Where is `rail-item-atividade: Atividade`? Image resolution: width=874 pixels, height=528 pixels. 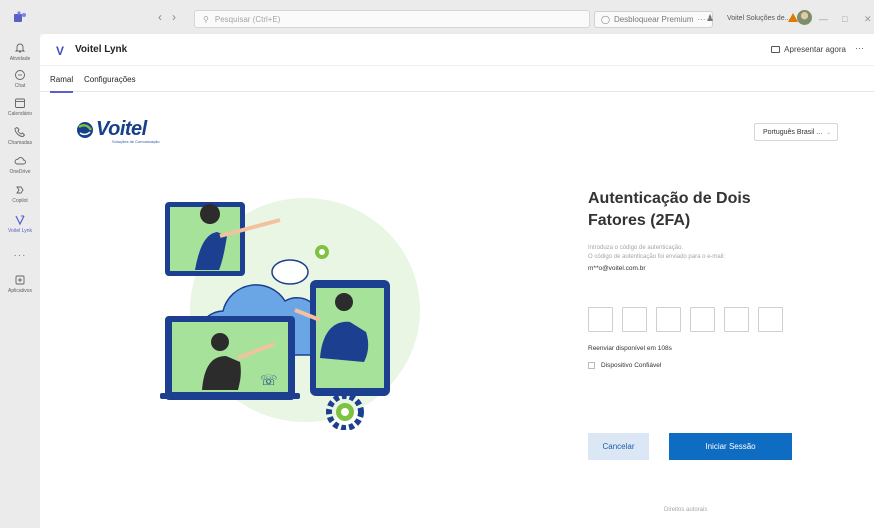 rail-item-atividade: Atividade is located at coordinates (20, 52).